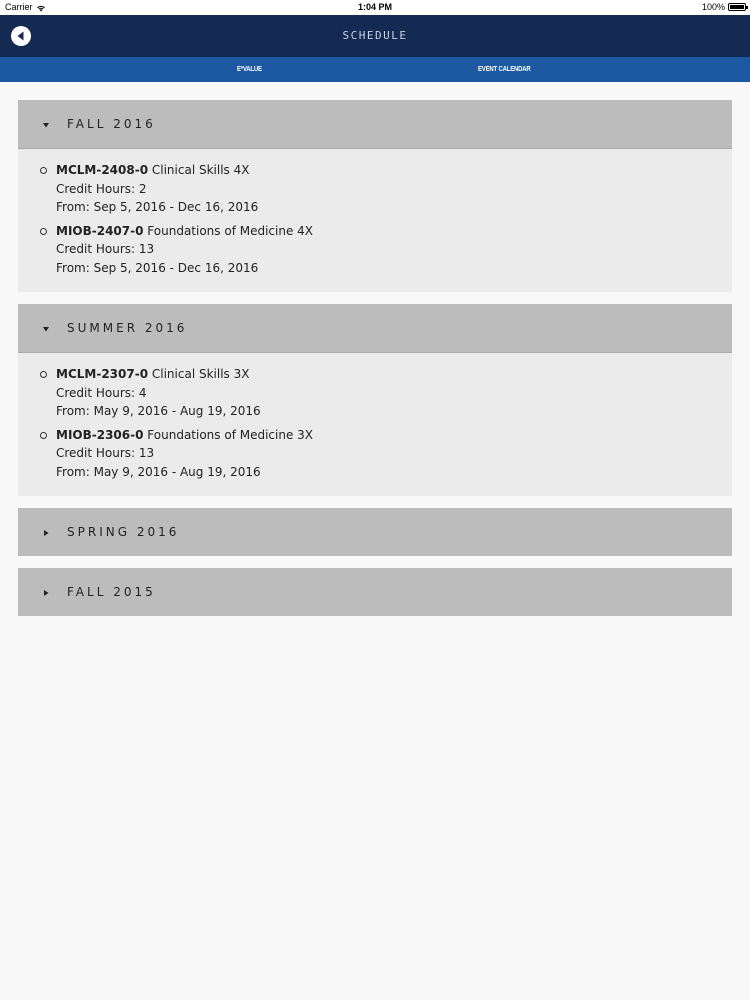 The height and width of the screenshot is (1000, 750). What do you see at coordinates (123, 532) in the screenshot?
I see `term-title: SPRING 2016` at bounding box center [123, 532].